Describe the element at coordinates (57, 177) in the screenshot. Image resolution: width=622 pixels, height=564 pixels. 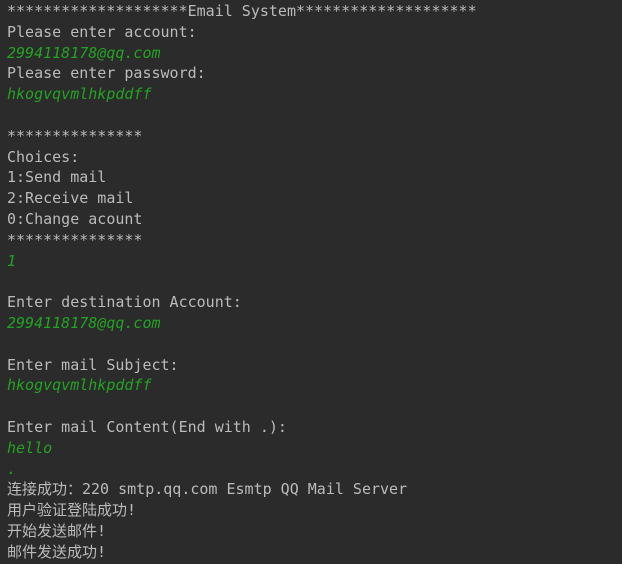
I see `console-output-line: 1:Send mail` at that location.